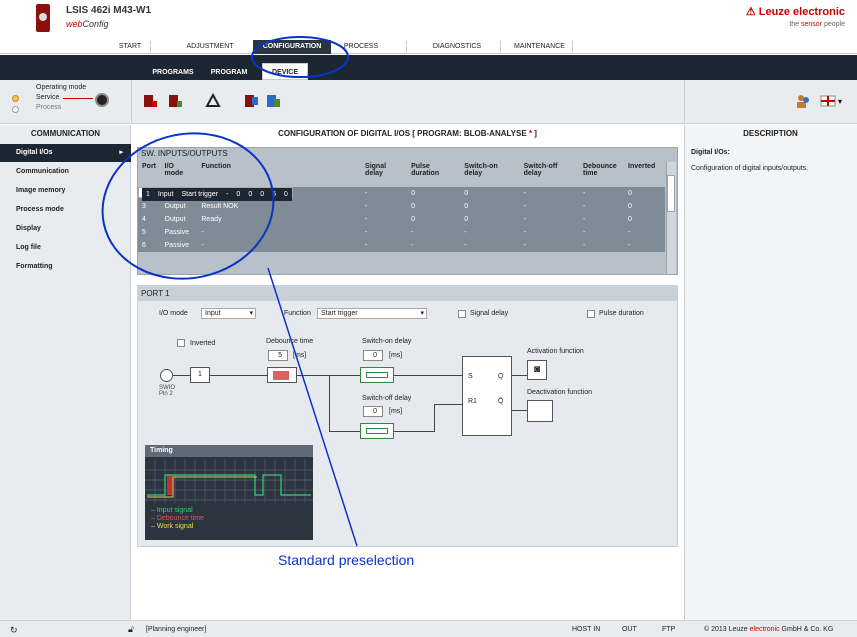 The height and width of the screenshot is (637, 857). What do you see at coordinates (586, 629) in the screenshot?
I see `host-in-indicator: HOST IN` at bounding box center [586, 629].